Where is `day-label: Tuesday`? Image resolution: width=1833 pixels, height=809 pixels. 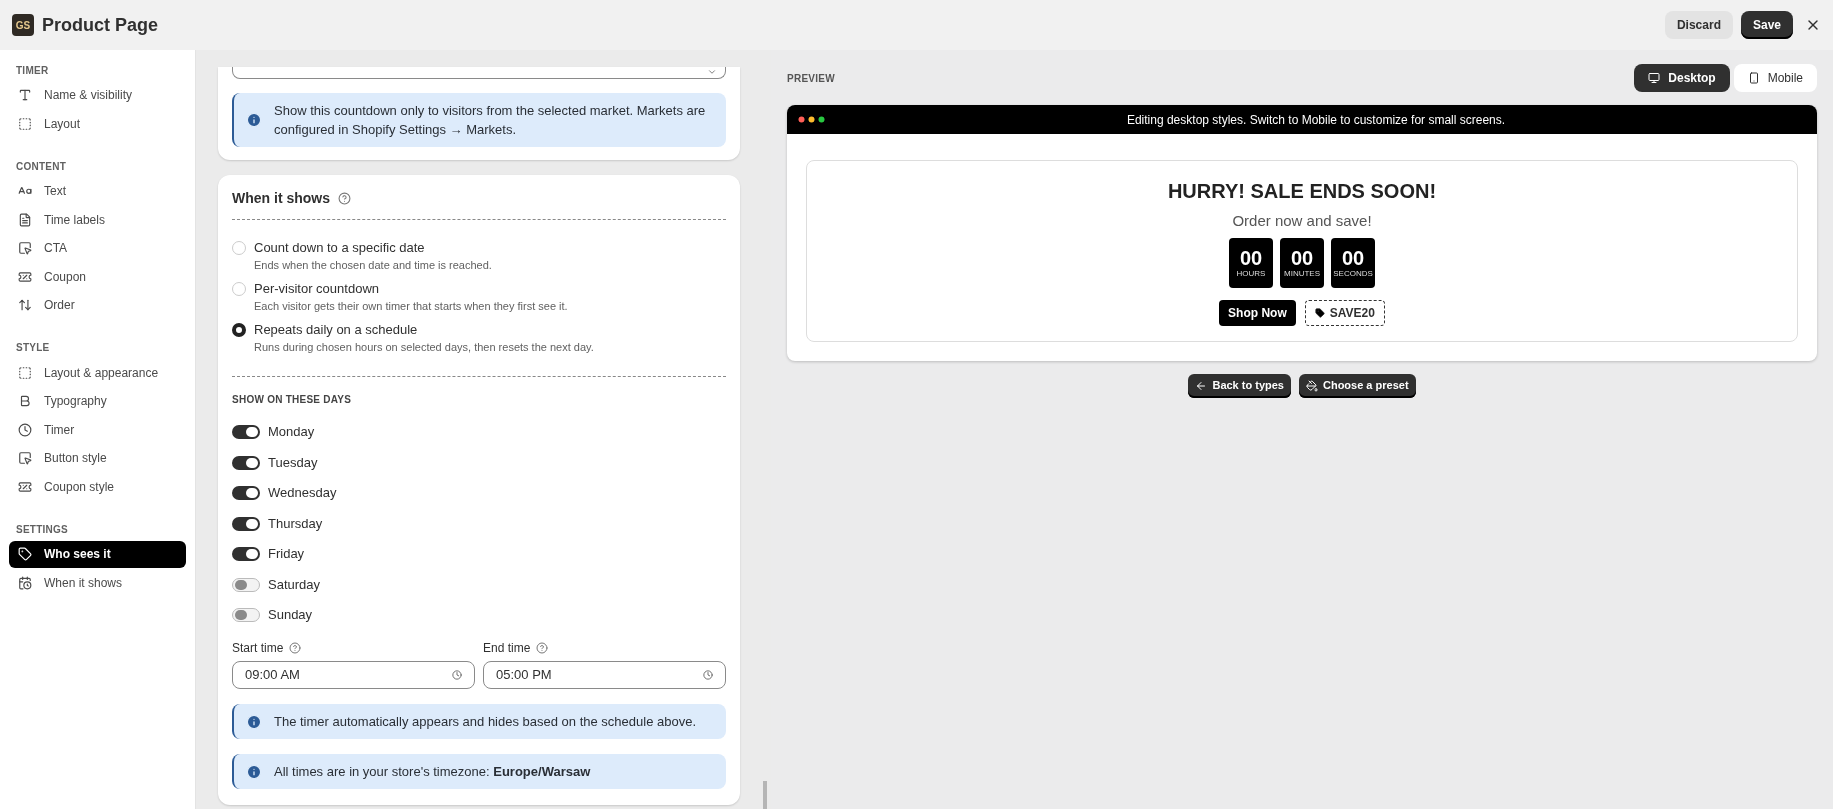 day-label: Tuesday is located at coordinates (293, 462).